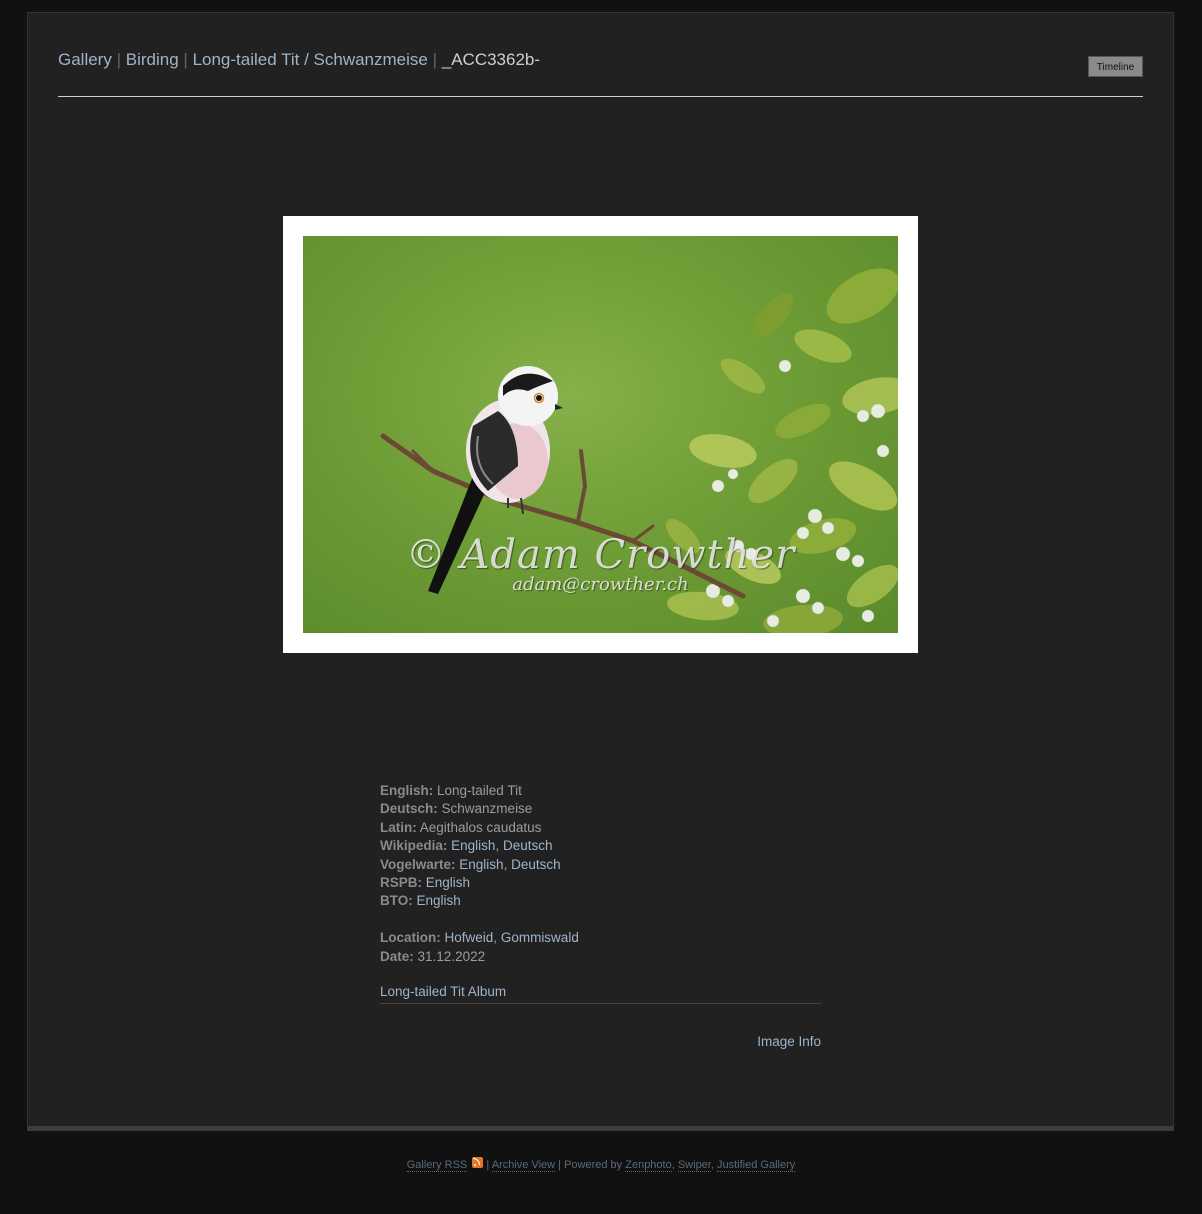  Describe the element at coordinates (593, 1165) in the screenshot. I see `powered-by-text: Powered by` at that location.